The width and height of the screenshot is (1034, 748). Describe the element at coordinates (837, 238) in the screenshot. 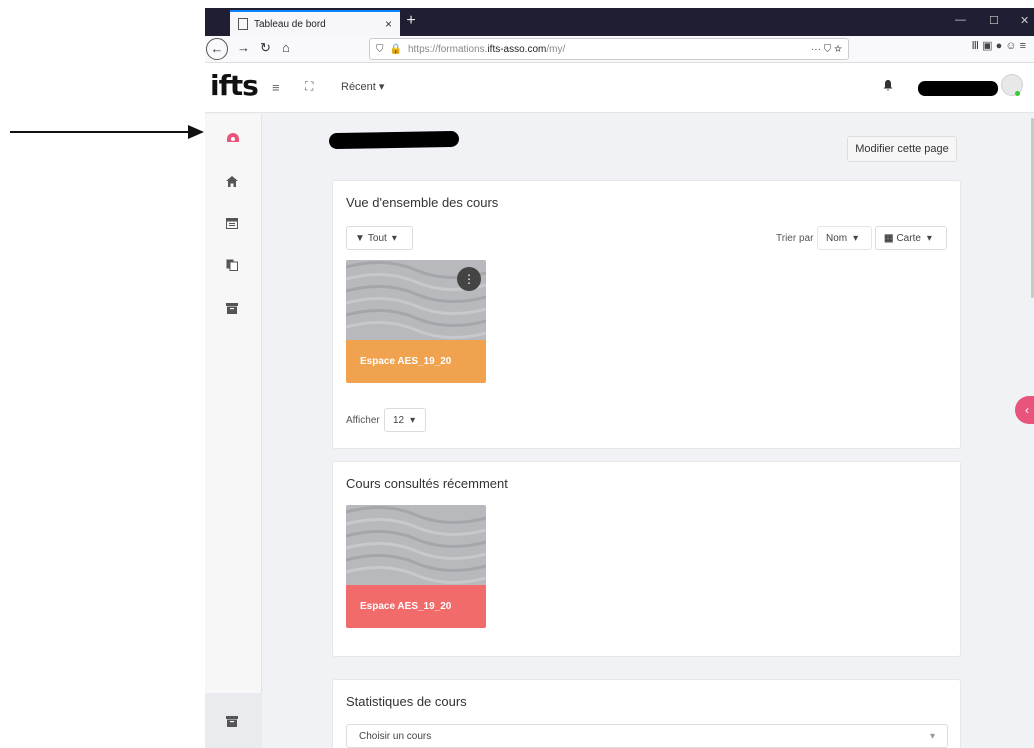

I see `sort-value: Nom` at that location.